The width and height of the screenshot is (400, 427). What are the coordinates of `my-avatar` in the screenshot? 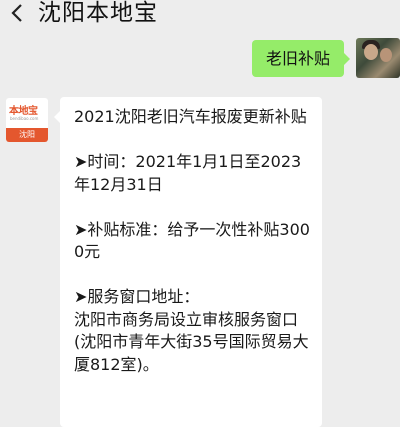 It's located at (378, 58).